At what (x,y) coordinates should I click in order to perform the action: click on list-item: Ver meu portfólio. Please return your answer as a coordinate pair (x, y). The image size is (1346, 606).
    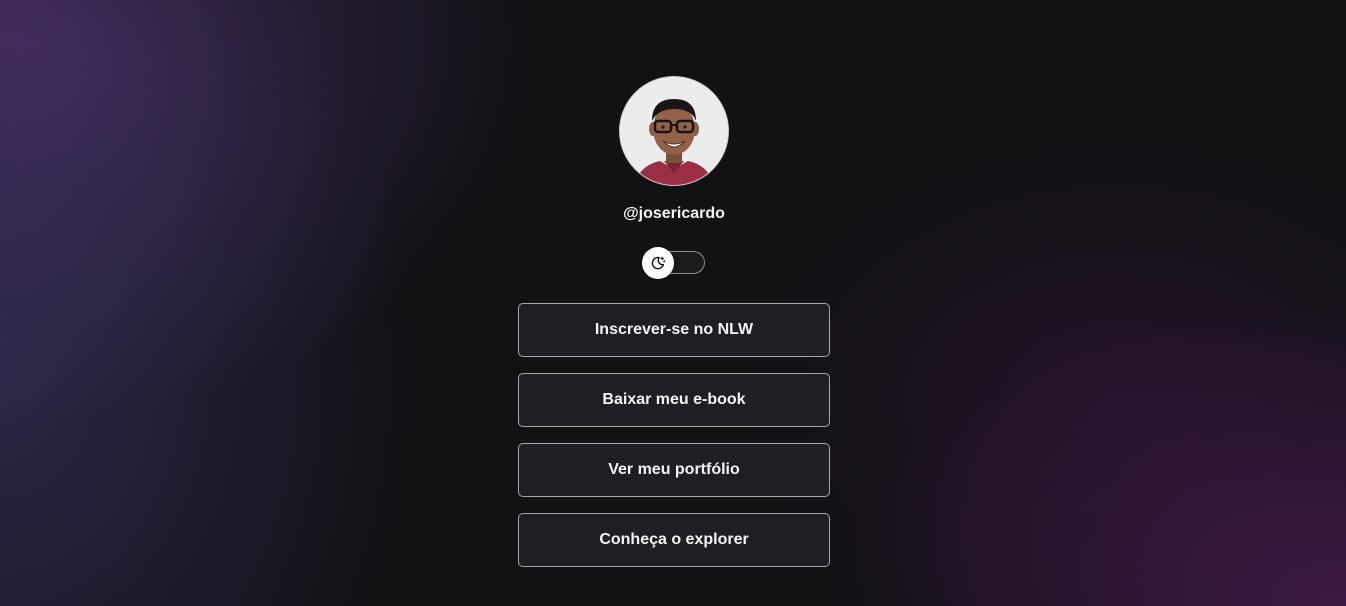
    Looking at the image, I should click on (674, 470).